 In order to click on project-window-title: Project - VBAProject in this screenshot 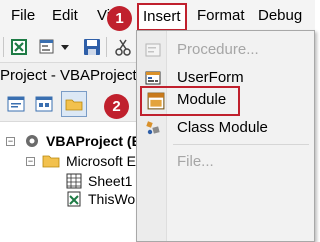, I will do `click(68, 75)`.